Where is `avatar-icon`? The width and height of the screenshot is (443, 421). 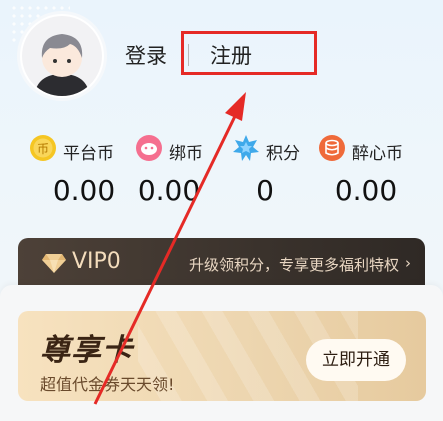
avatar-icon is located at coordinates (62, 56).